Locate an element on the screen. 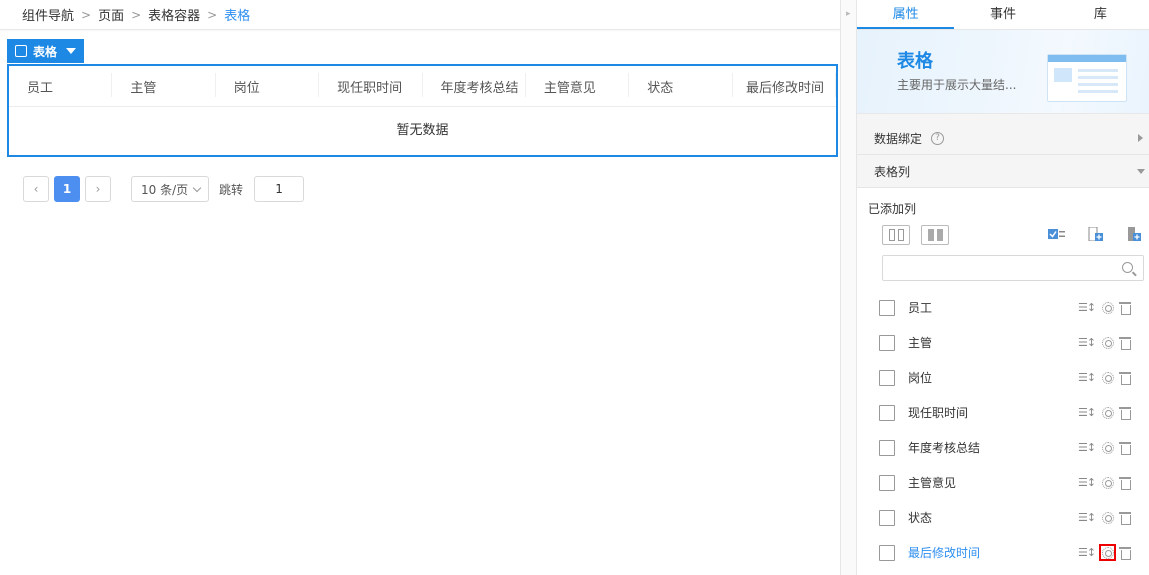 The width and height of the screenshot is (1149, 575). chevron-left-icon: ‹ is located at coordinates (36, 189).